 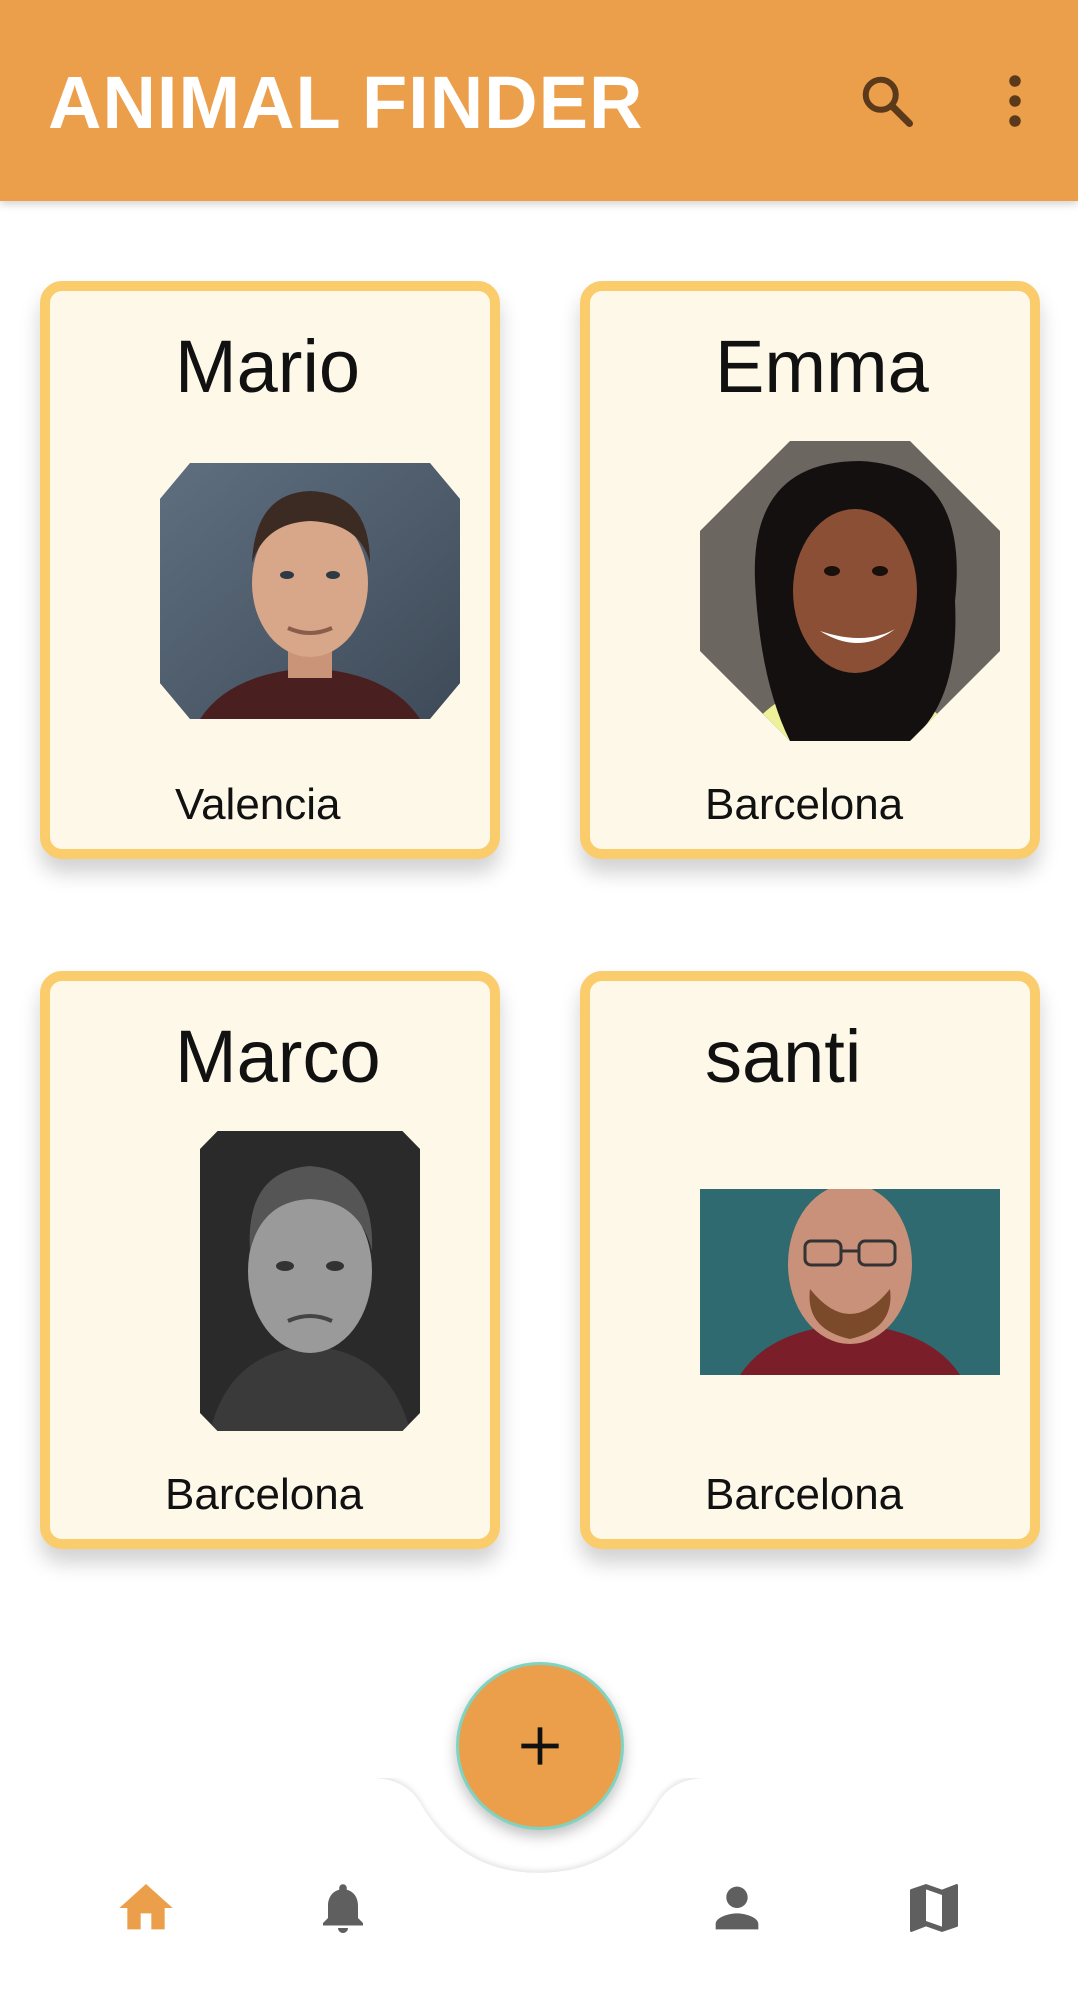 I want to click on animal-card: Marco Barcelona, so click(x=270, y=1260).